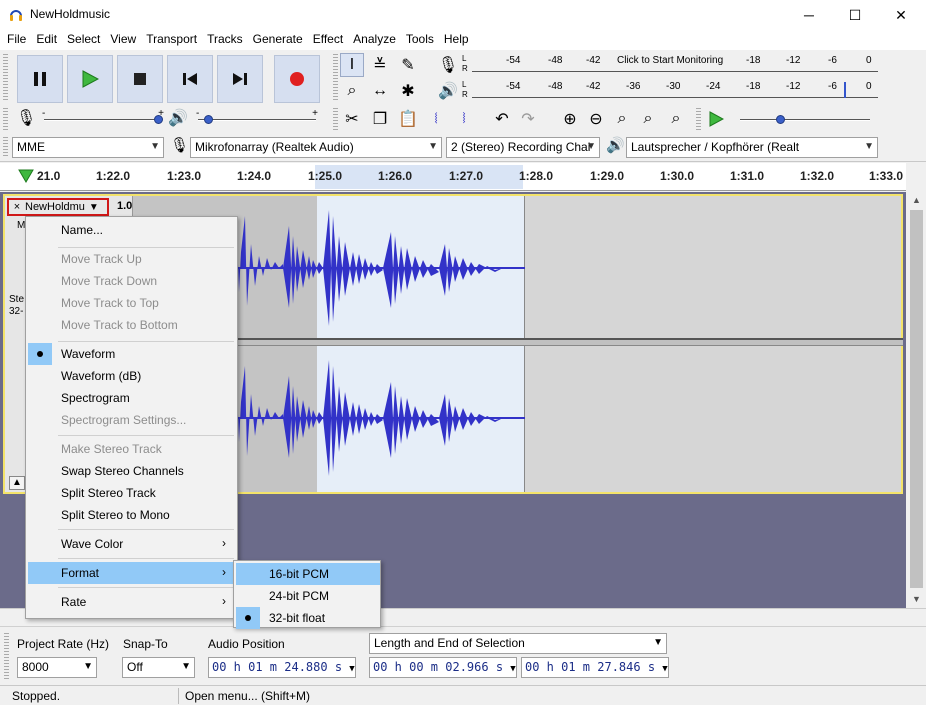 This screenshot has width=926, height=705. I want to click on playback-device-select: Lautsprecher / Kopfhörer (Realt ▼, so click(752, 147).